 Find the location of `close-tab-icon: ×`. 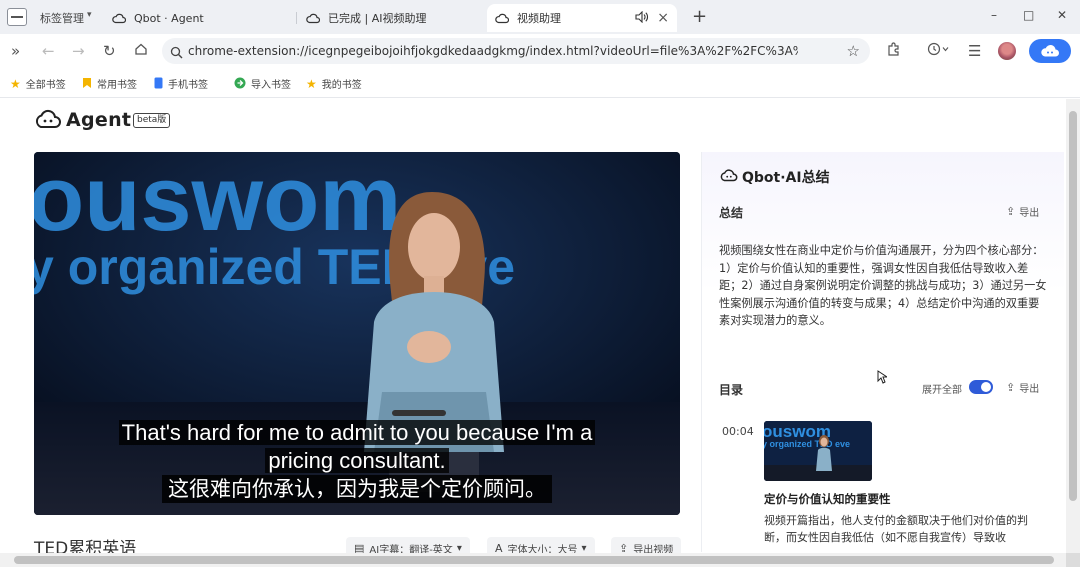

close-tab-icon: × is located at coordinates (663, 18).